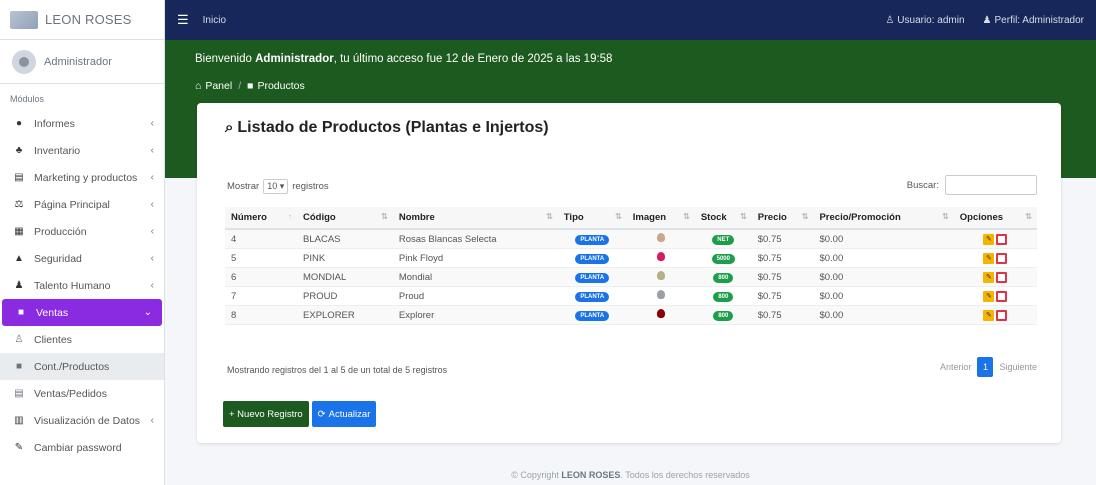  Describe the element at coordinates (769, 258) in the screenshot. I see `cell-precio: $0.75` at that location.